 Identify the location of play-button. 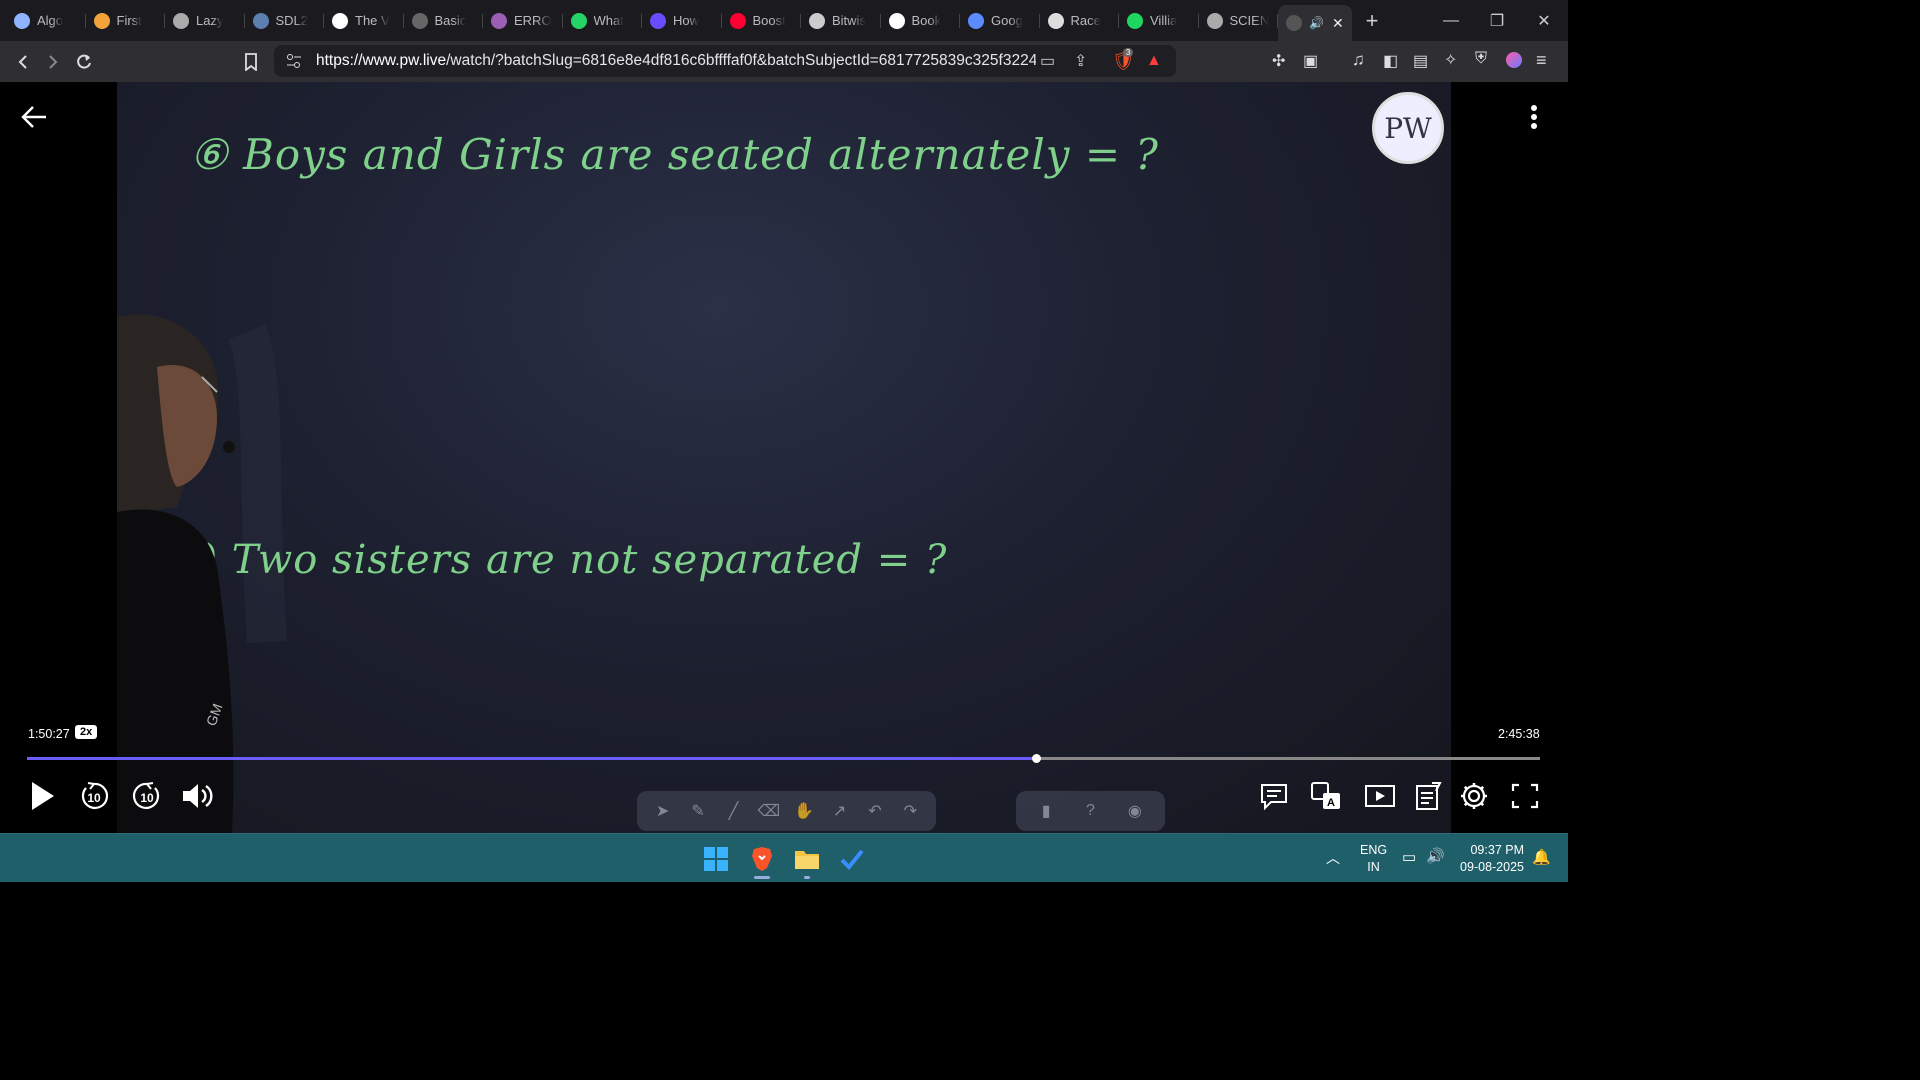
(42, 796).